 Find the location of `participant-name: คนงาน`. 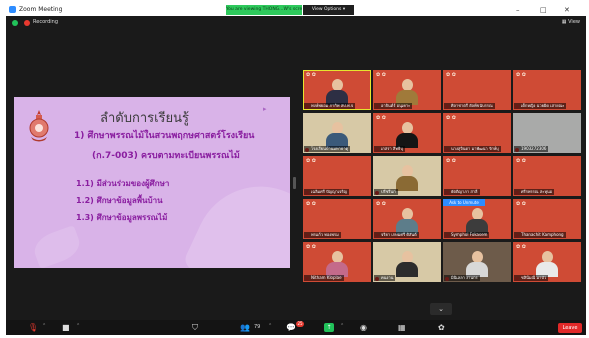

participant-name: คนงาน is located at coordinates (385, 278).